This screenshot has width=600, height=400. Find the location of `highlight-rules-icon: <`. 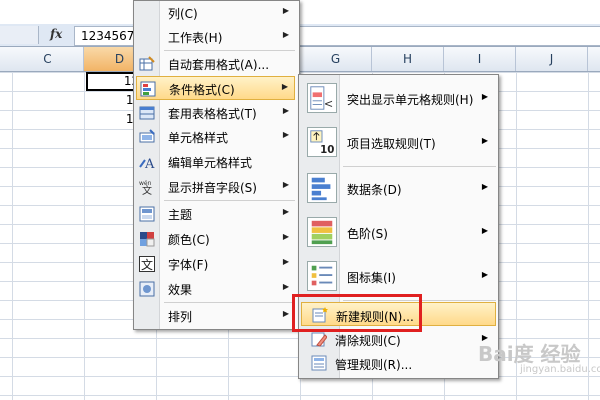

highlight-rules-icon: < is located at coordinates (322, 98).